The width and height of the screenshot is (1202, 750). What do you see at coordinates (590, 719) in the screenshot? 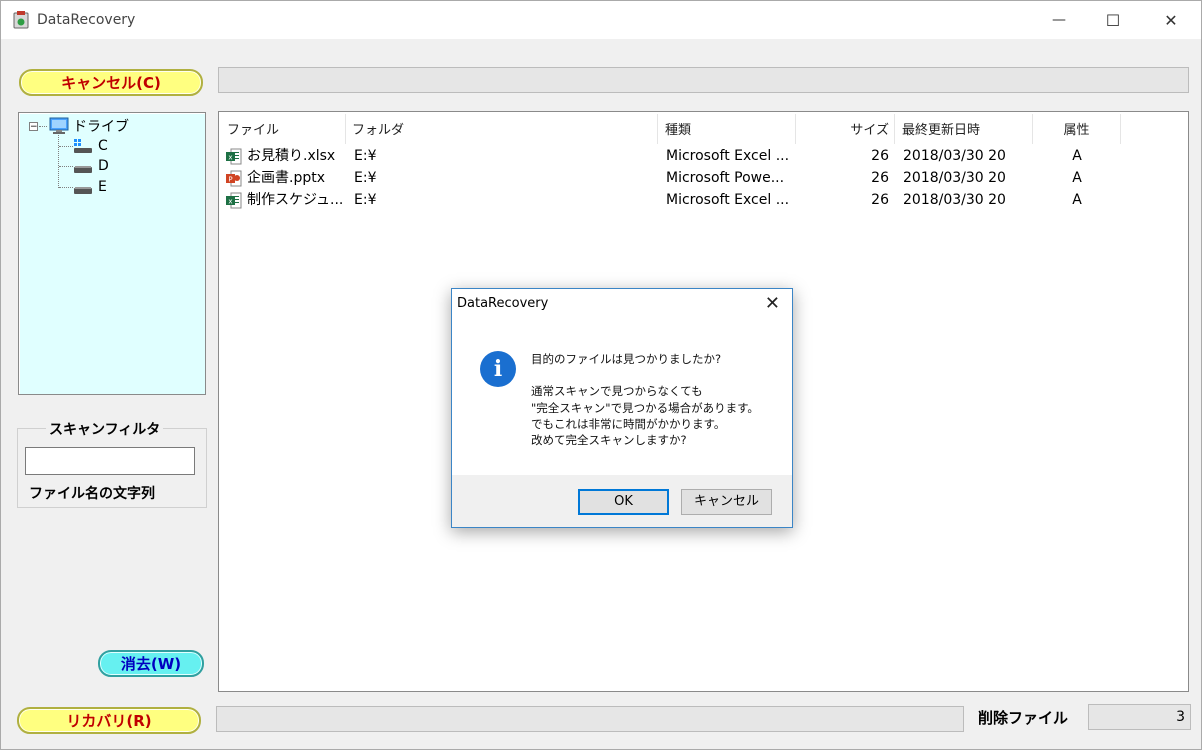
I see `recovery-progress-bar` at bounding box center [590, 719].